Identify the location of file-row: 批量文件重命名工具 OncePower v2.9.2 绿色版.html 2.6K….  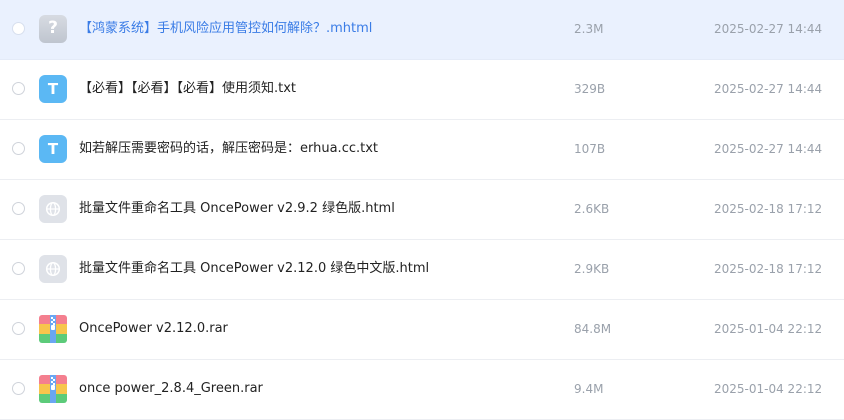
(422, 210).